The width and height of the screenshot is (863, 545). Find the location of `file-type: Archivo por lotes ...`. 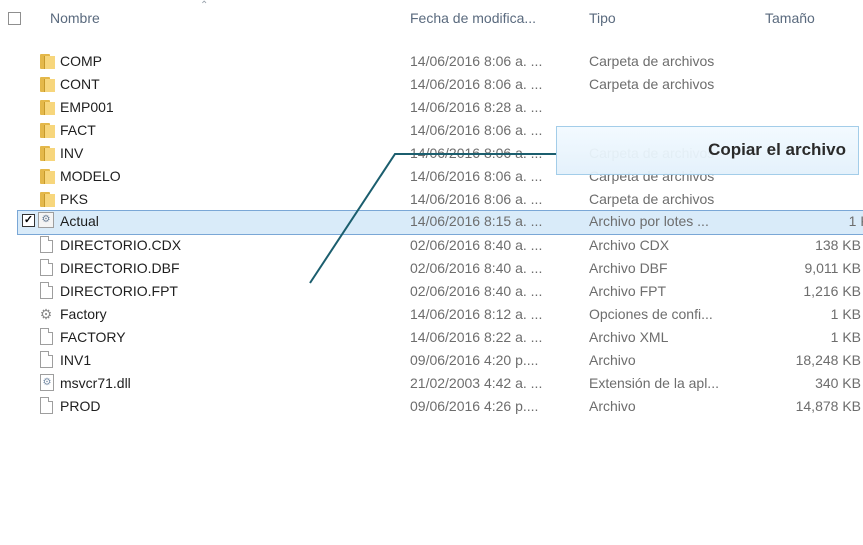

file-type: Archivo por lotes ... is located at coordinates (649, 221).